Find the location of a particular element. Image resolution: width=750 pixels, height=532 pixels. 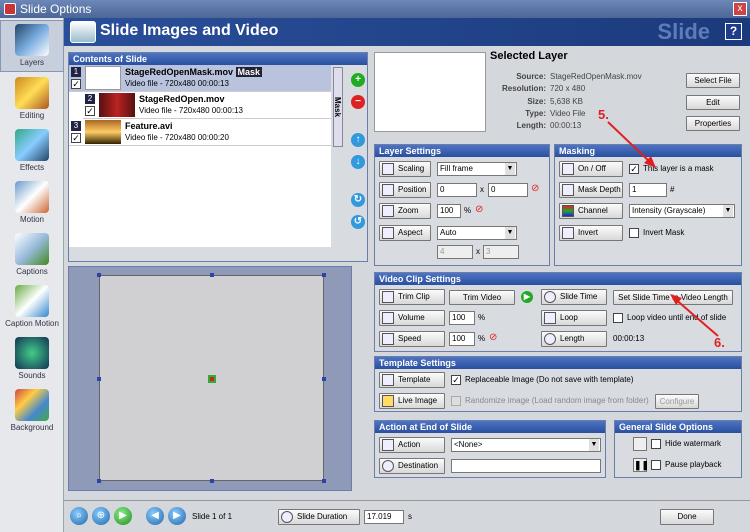

slide-time-button: Slide Time is located at coordinates (574, 297).